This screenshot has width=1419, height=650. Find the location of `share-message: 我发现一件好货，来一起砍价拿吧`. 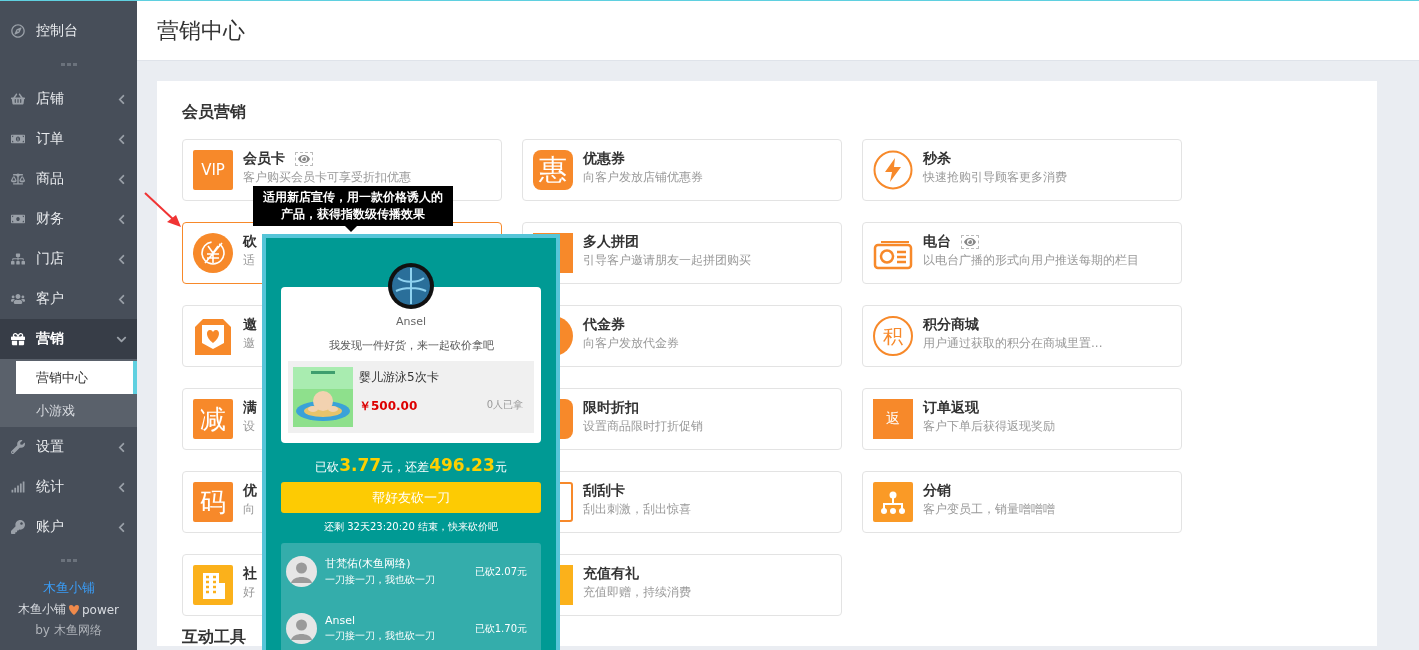

share-message: 我发现一件好货，来一起砍价拿吧 is located at coordinates (411, 345).